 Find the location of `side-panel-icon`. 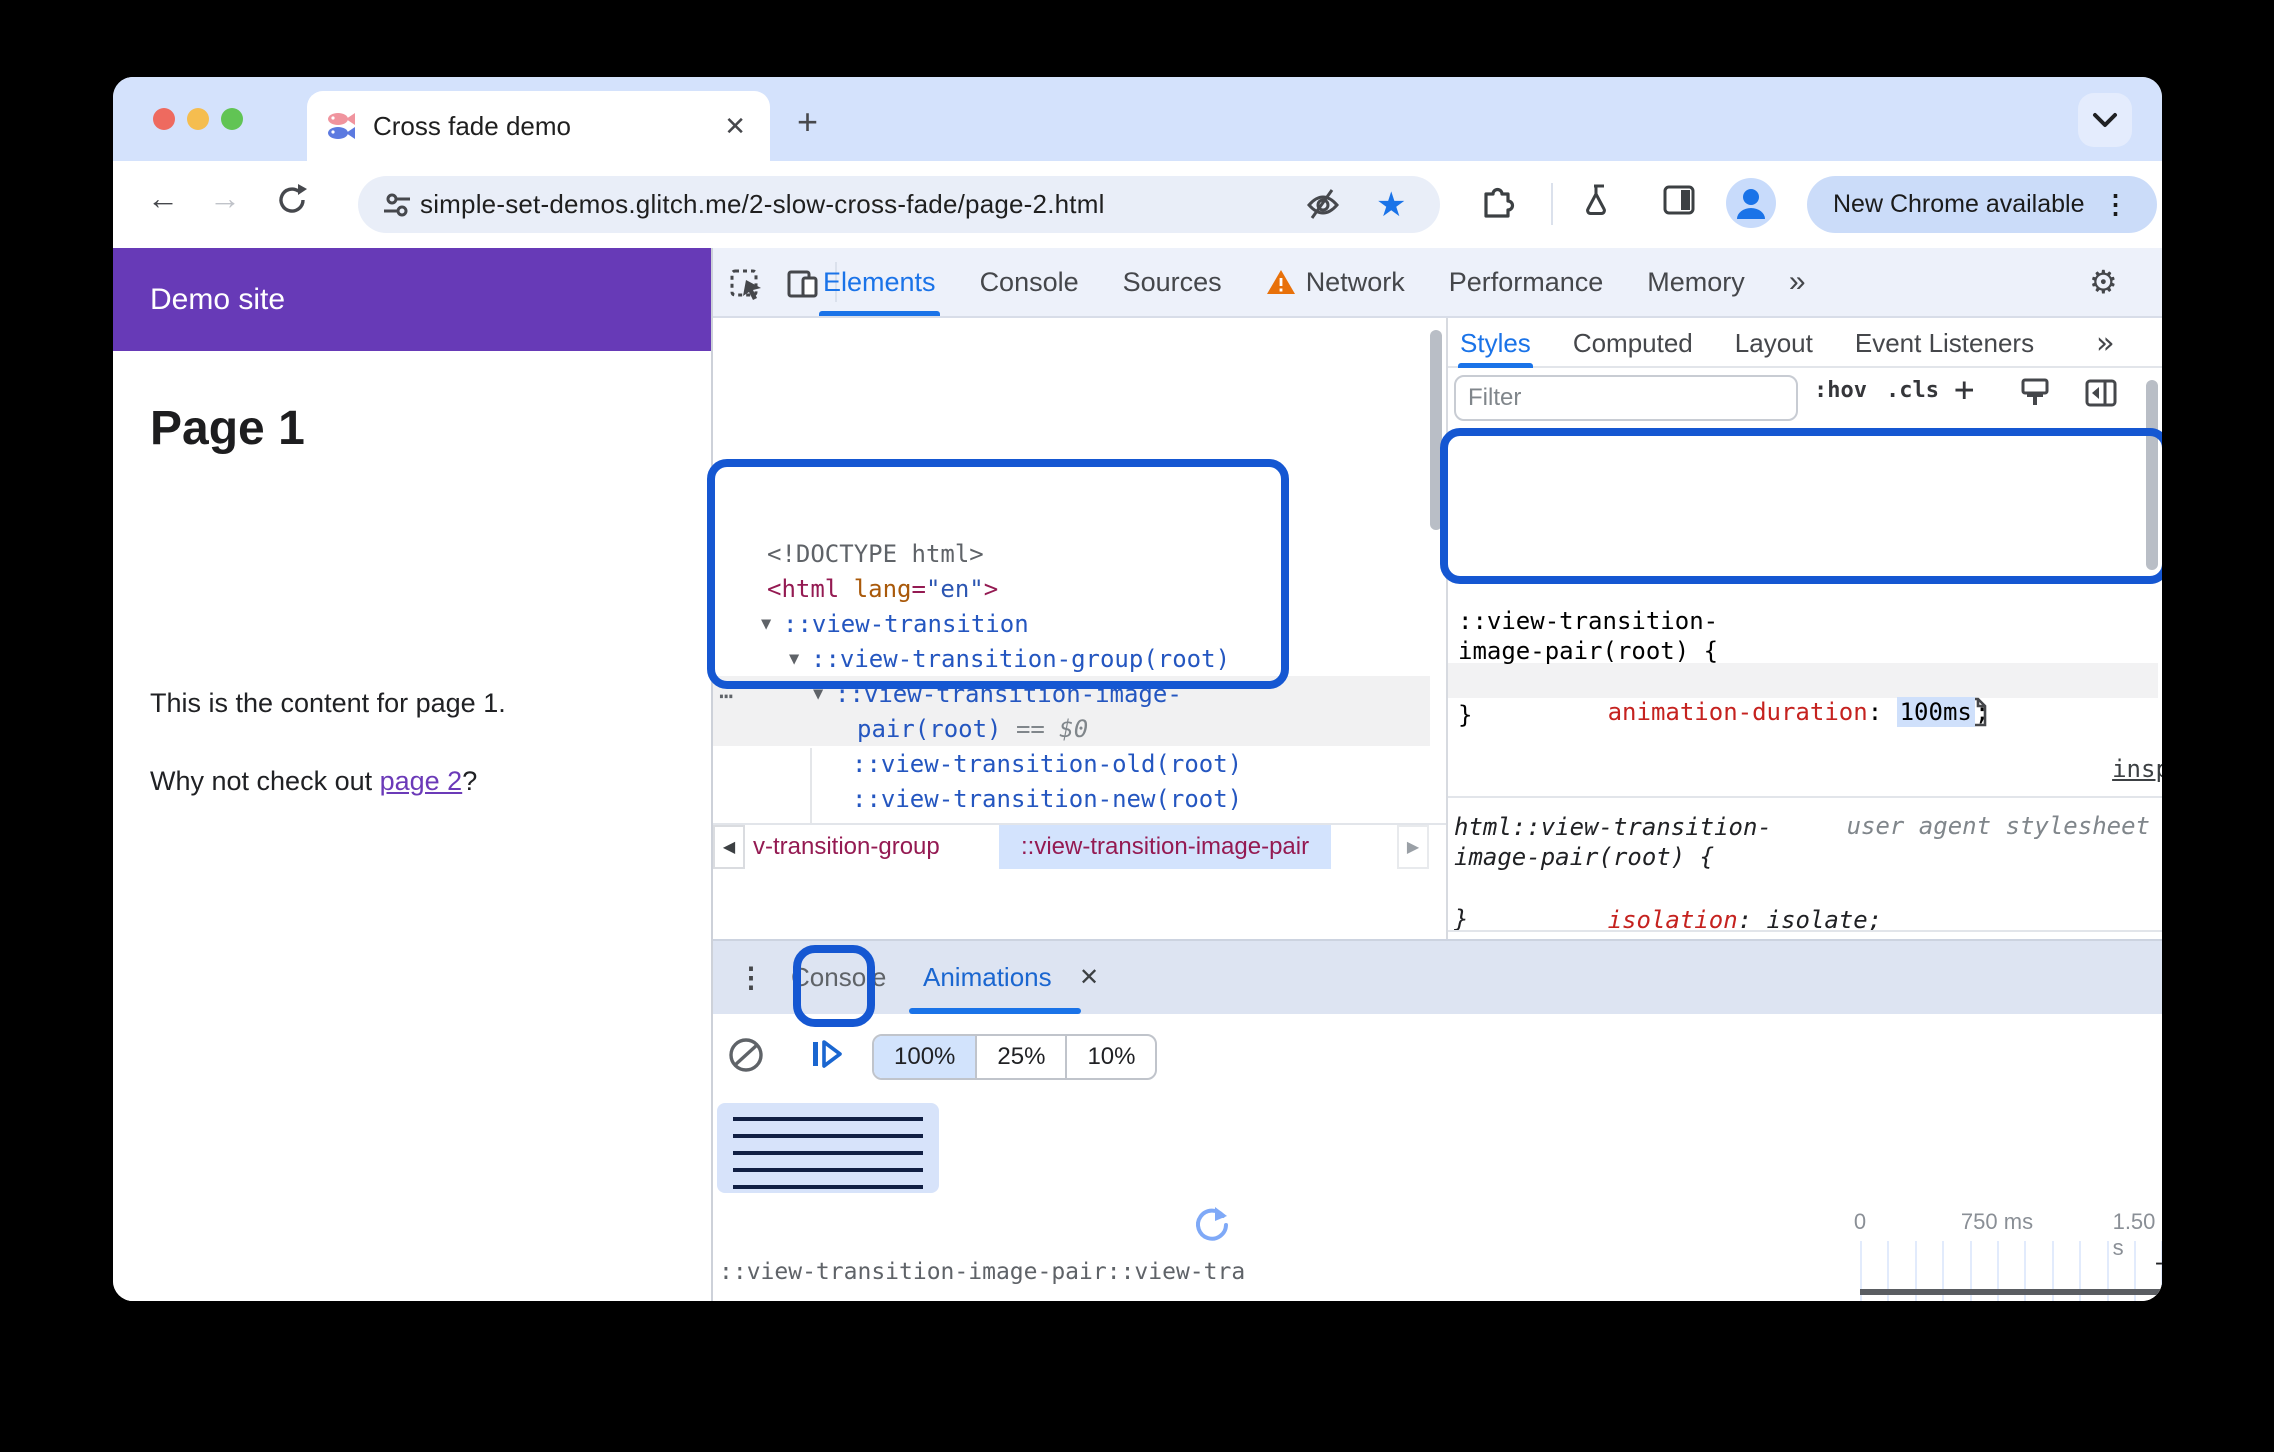

side-panel-icon is located at coordinates (1679, 200).